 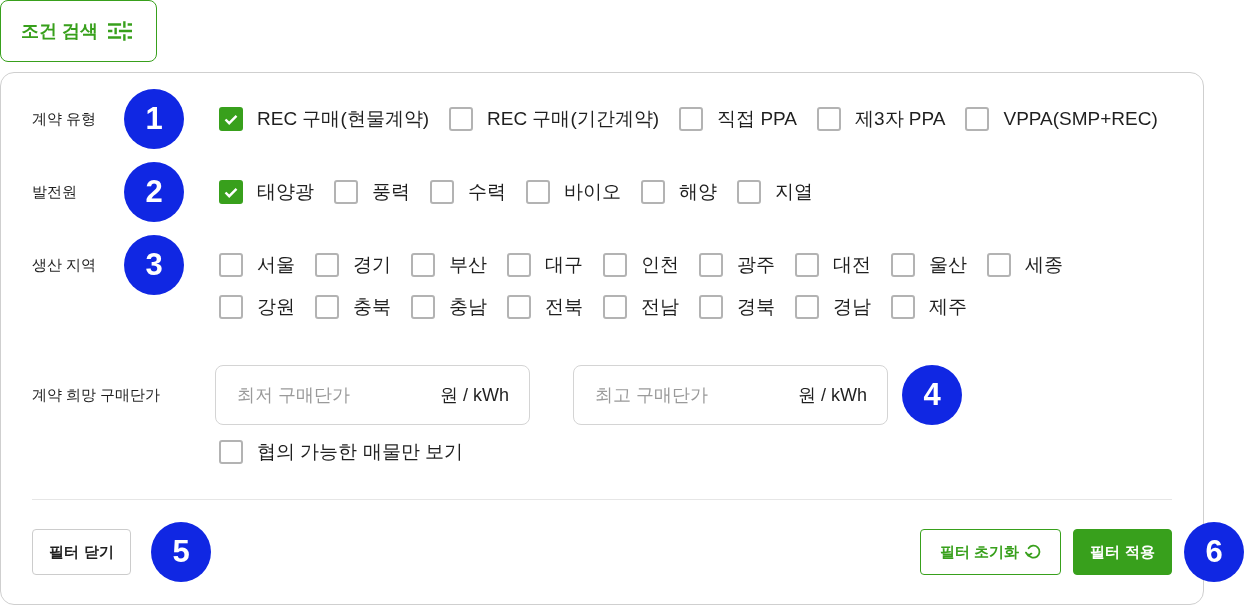 What do you see at coordinates (65, 265) in the screenshot?
I see `filter-label: 생산 지역` at bounding box center [65, 265].